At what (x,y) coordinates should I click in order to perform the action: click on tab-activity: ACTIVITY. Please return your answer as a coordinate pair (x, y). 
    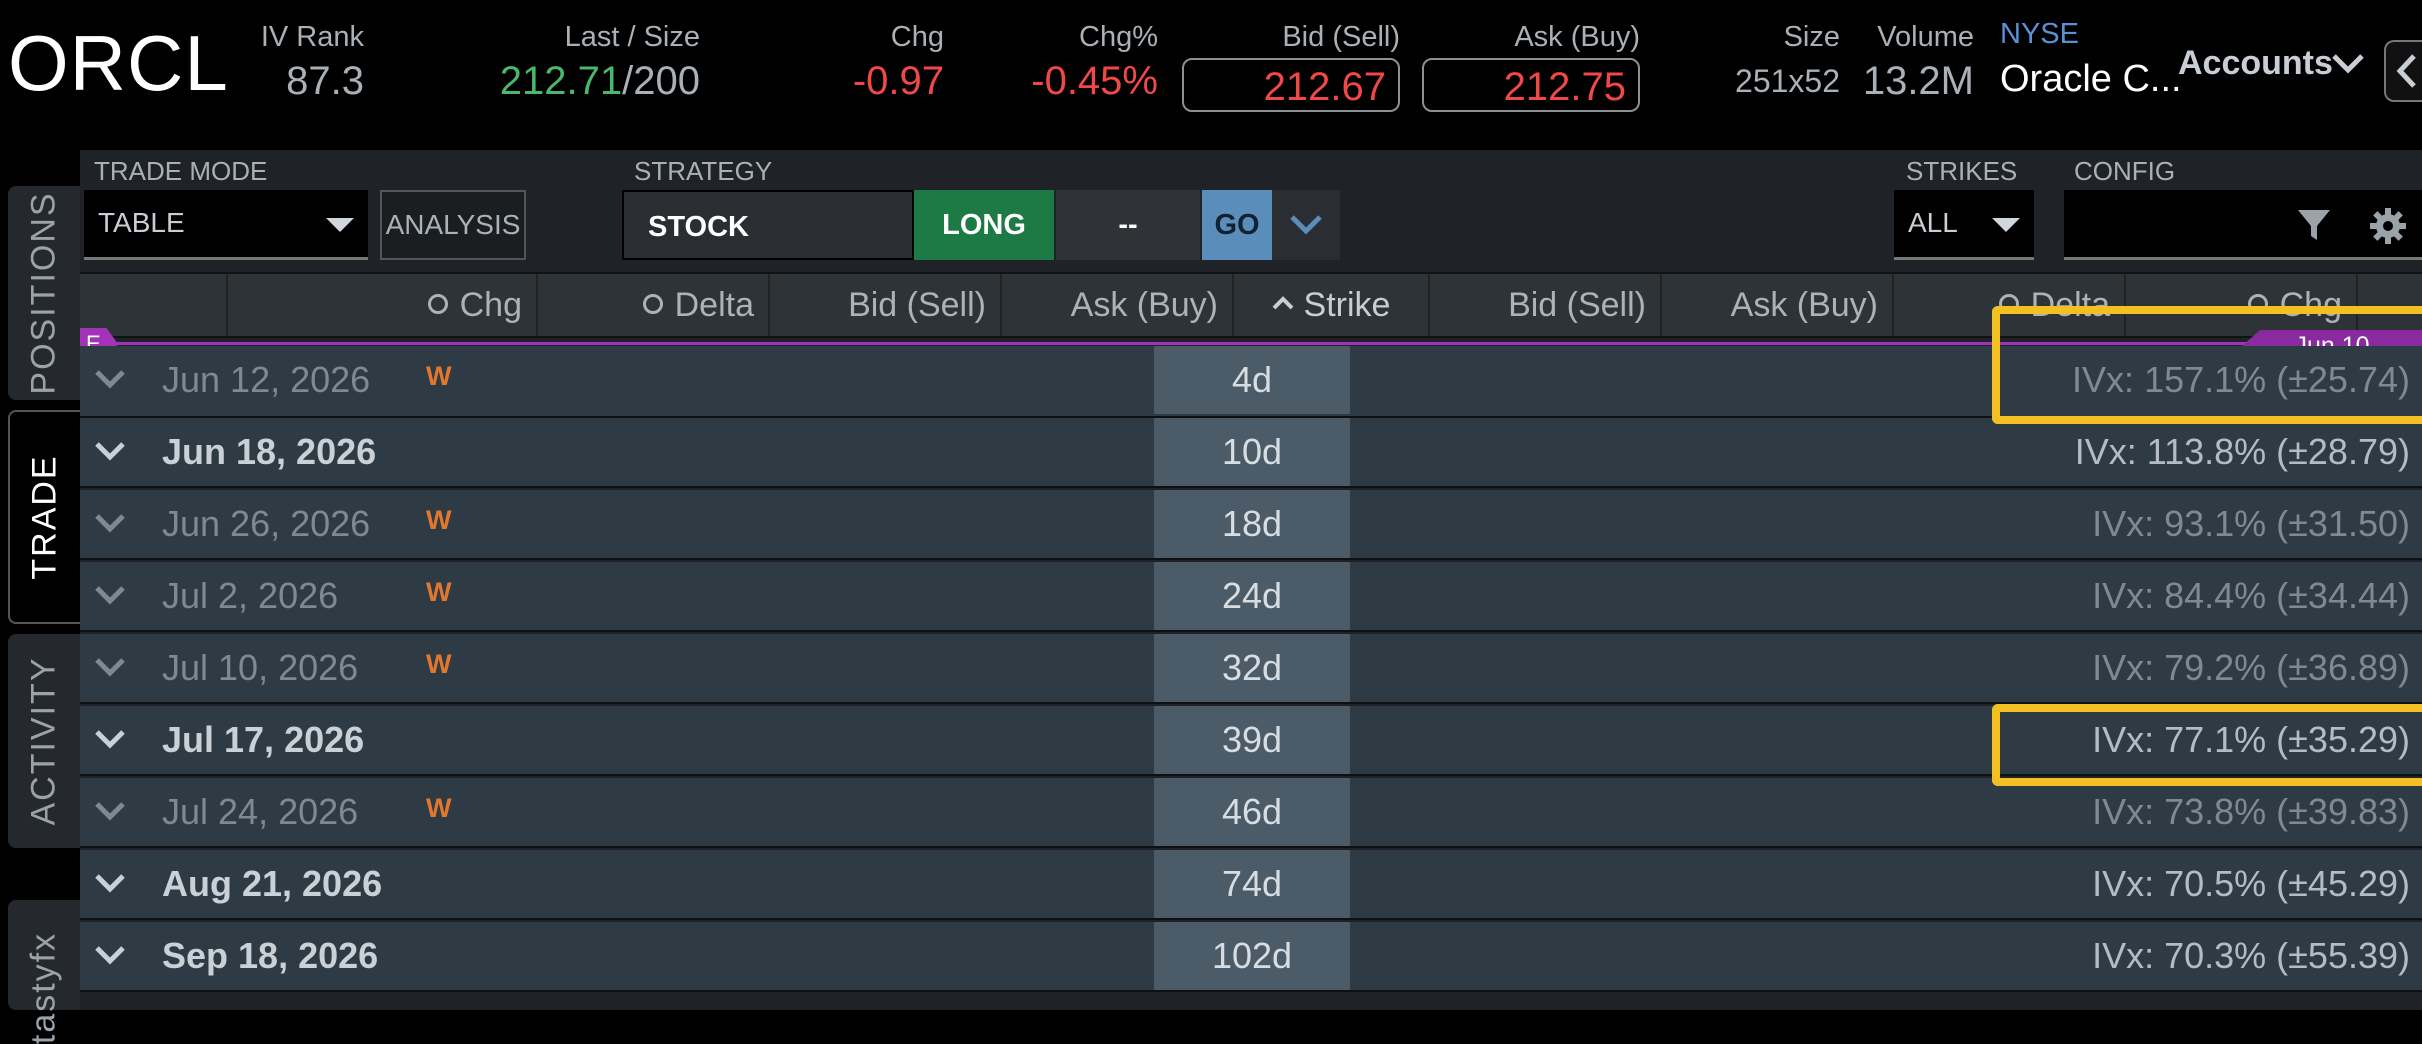
    Looking at the image, I should click on (44, 741).